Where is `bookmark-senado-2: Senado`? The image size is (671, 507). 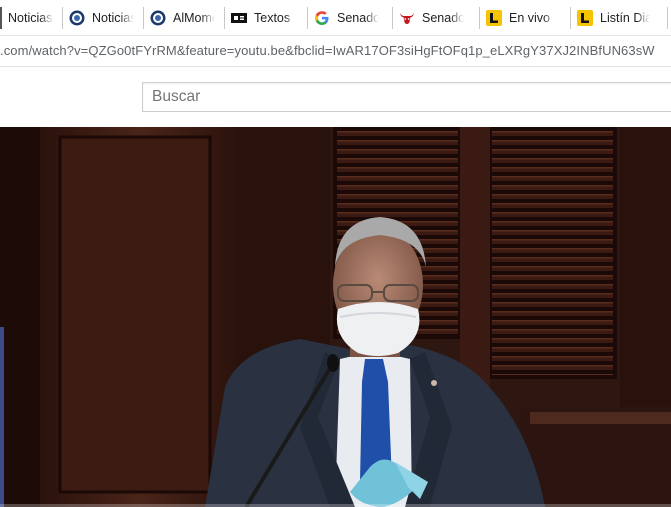
bookmark-senado-2: Senado is located at coordinates (435, 17).